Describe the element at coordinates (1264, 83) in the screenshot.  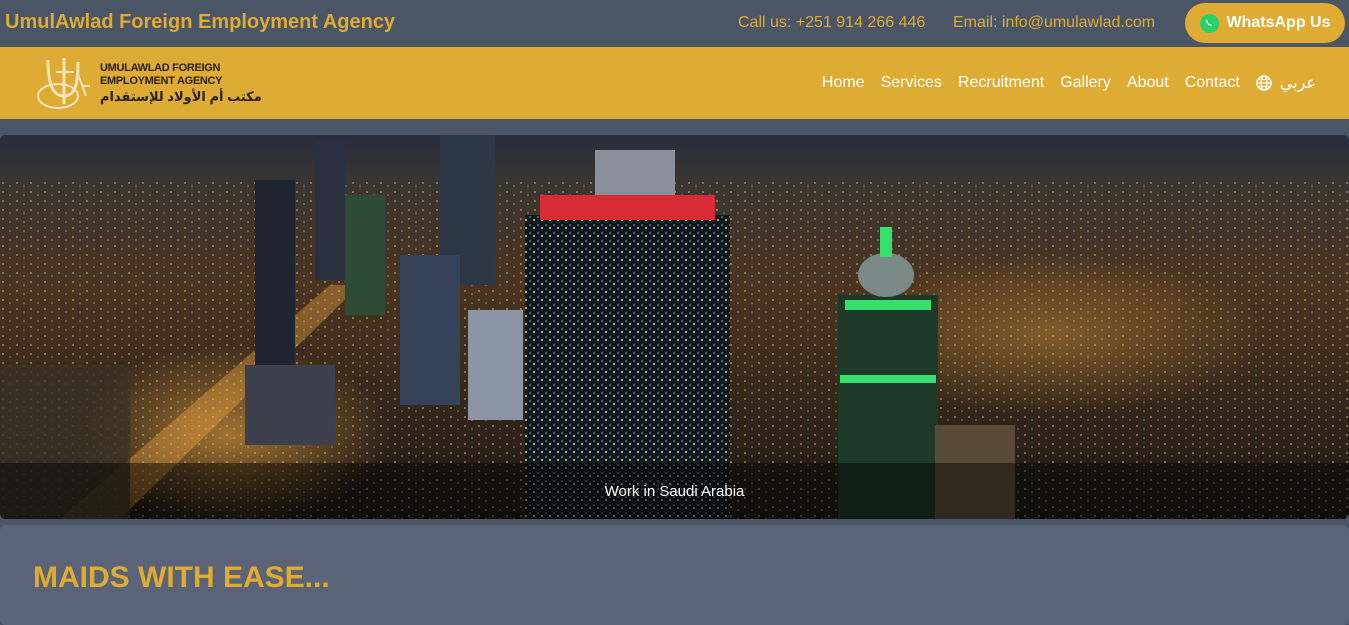
I see `globe-icon` at that location.